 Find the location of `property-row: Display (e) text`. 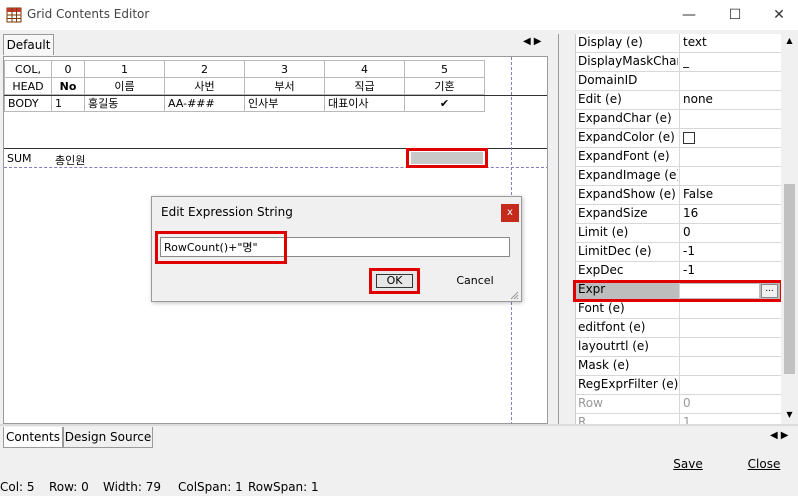

property-row: Display (e) text is located at coordinates (678, 43).